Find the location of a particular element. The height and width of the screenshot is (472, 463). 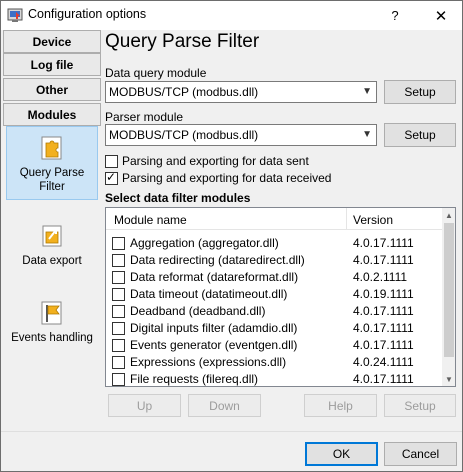

help-title-button: ? is located at coordinates (395, 15).